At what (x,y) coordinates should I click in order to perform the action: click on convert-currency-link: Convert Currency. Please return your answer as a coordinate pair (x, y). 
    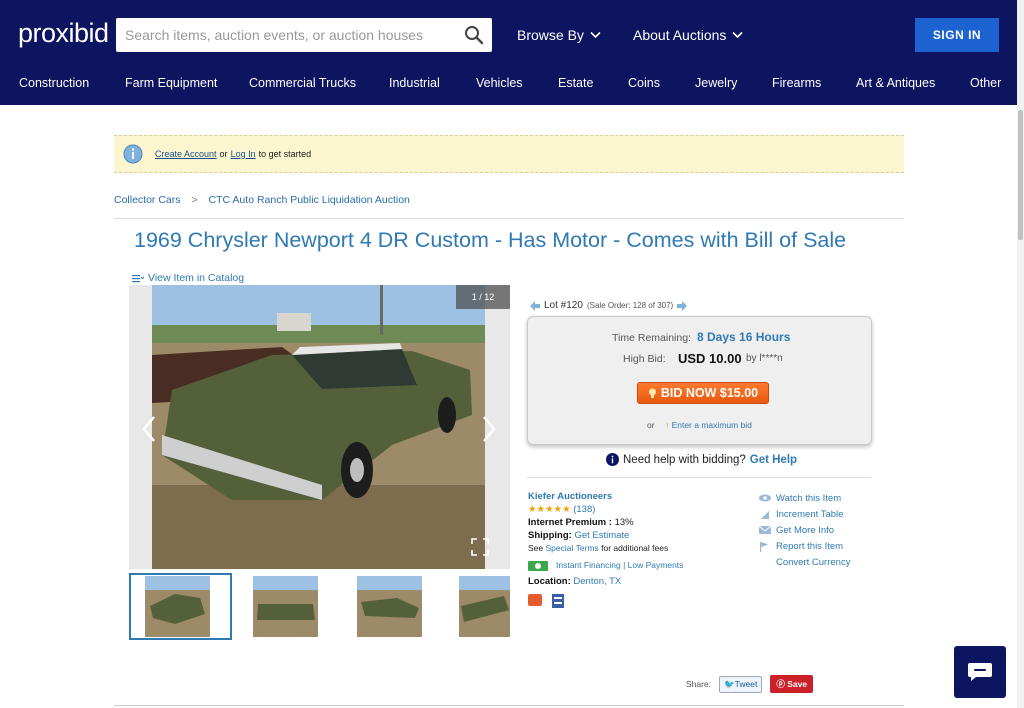
    Looking at the image, I should click on (804, 563).